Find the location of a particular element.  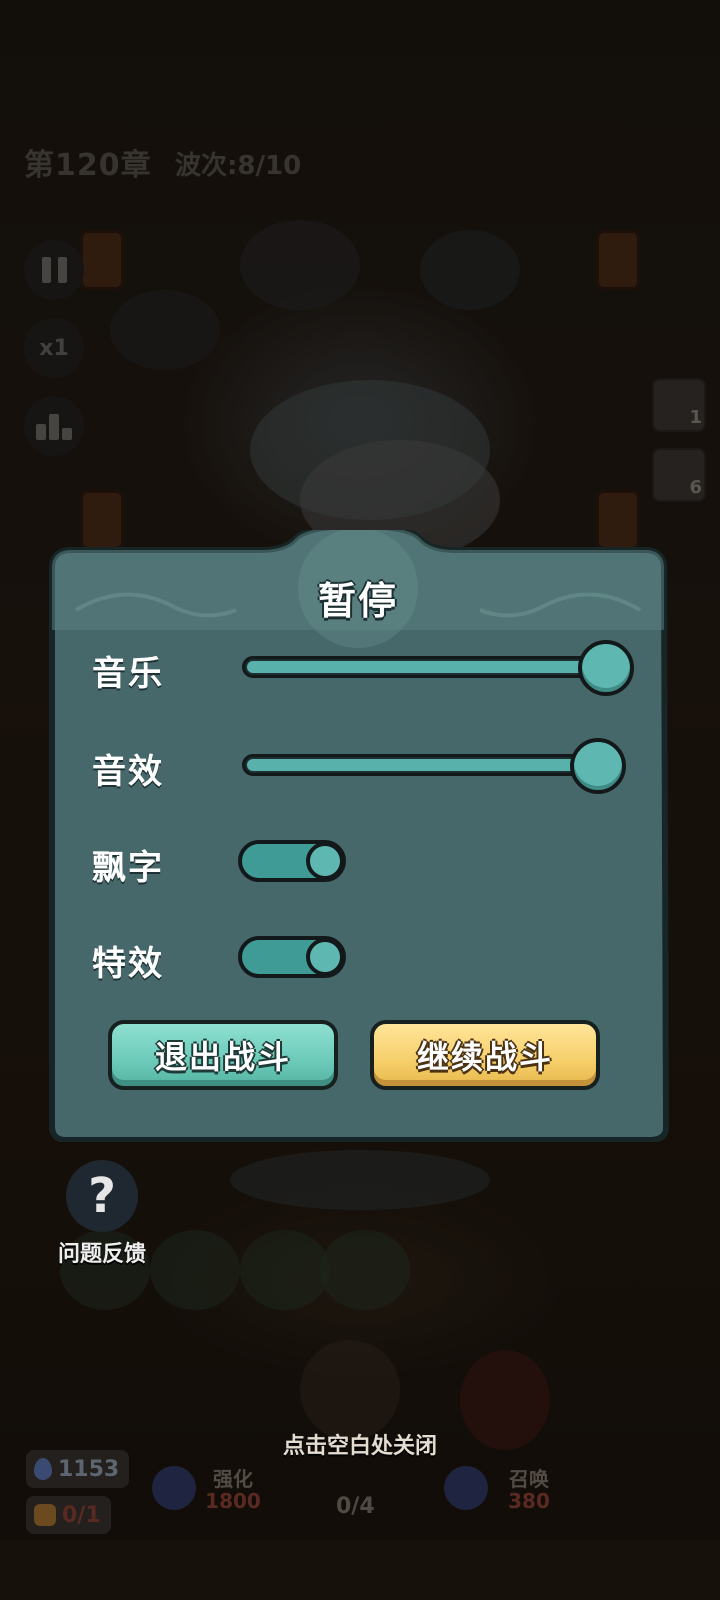

enhance-button: 强化 1800 is located at coordinates (233, 1490).